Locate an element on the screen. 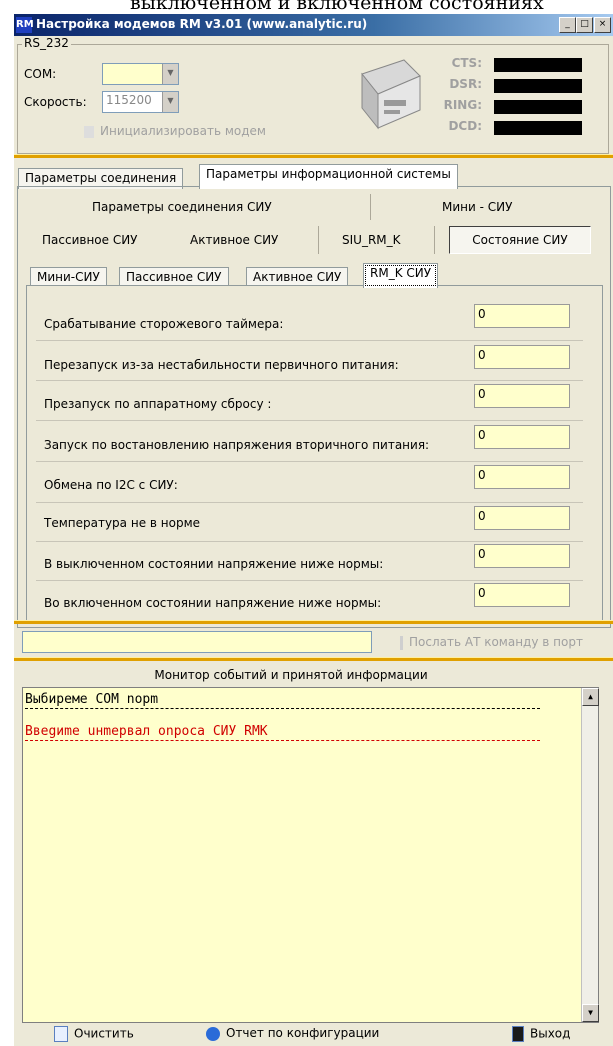 This screenshot has height=1046, width=613. send-at-command-button: Послать АТ команду в порт is located at coordinates (491, 642).